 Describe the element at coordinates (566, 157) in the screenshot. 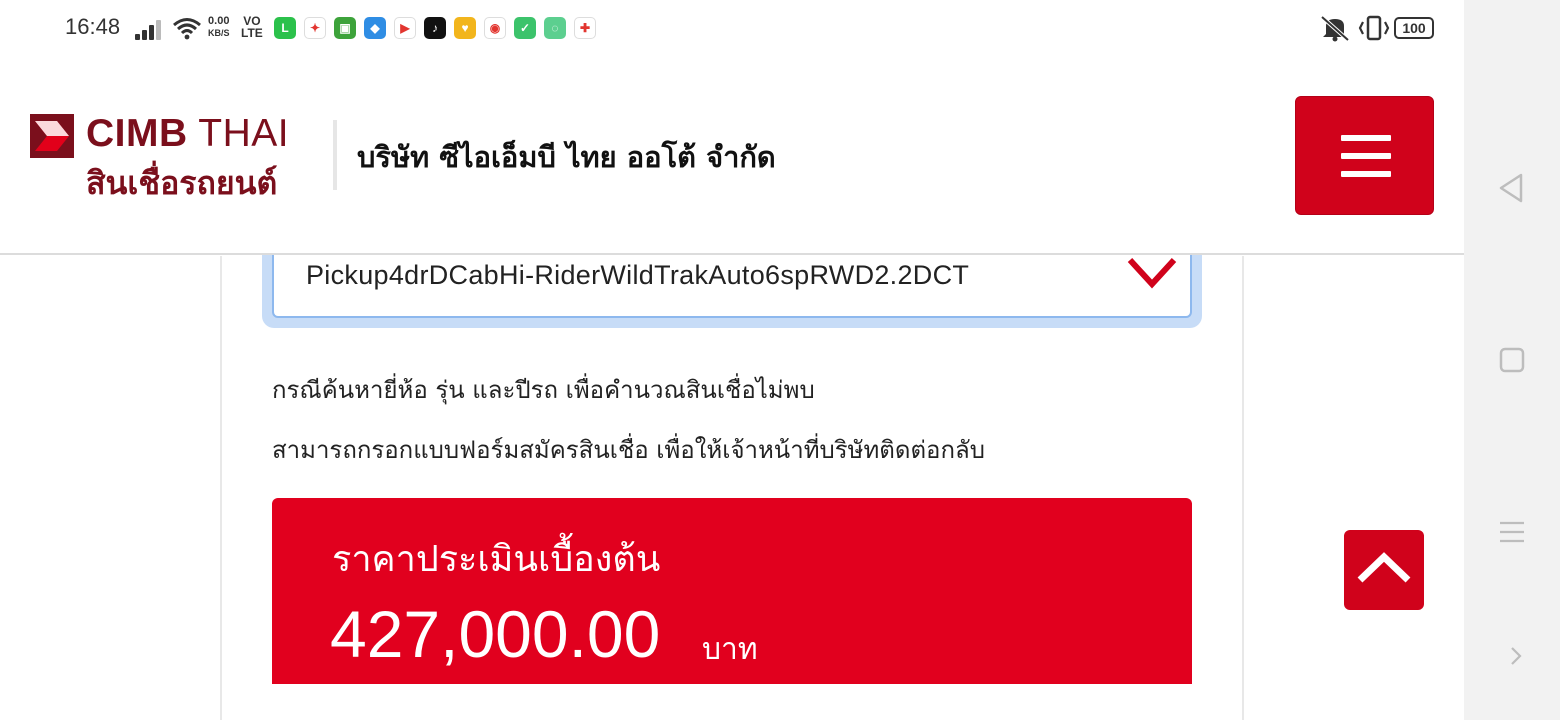

I see `company-name: บริษัท ซีไอเอ็มบี ไทย ออโต้ จำกัด` at that location.